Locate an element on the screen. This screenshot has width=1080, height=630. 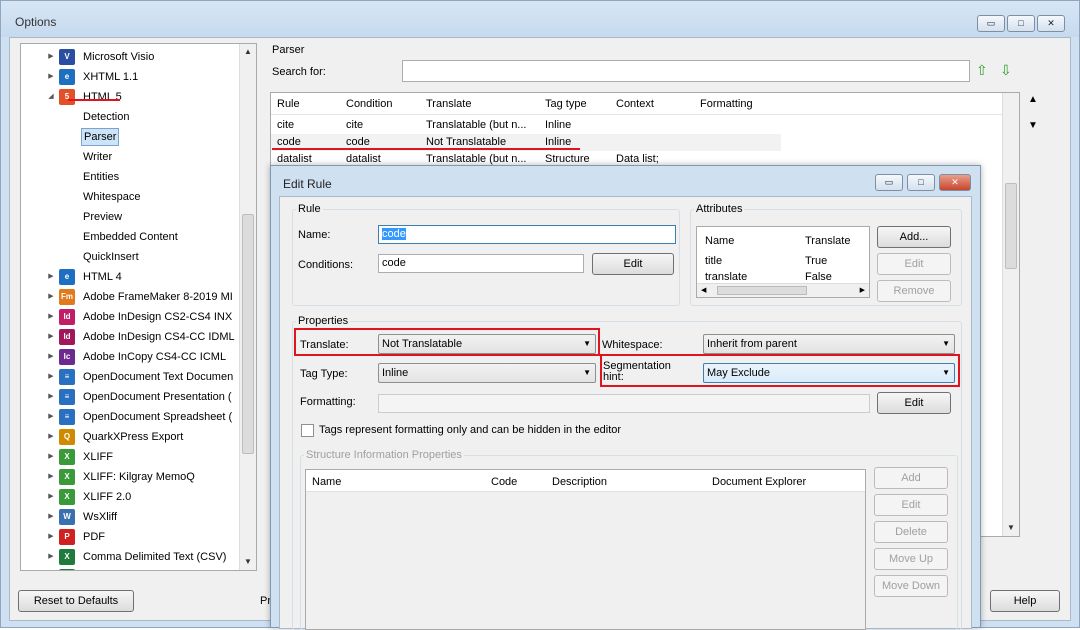
dialog-minimize-button: ▭ is located at coordinates (889, 182).